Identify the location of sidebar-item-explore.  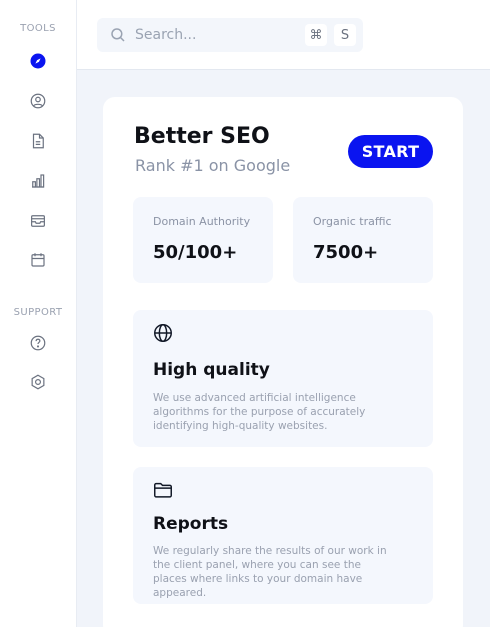
(38, 61).